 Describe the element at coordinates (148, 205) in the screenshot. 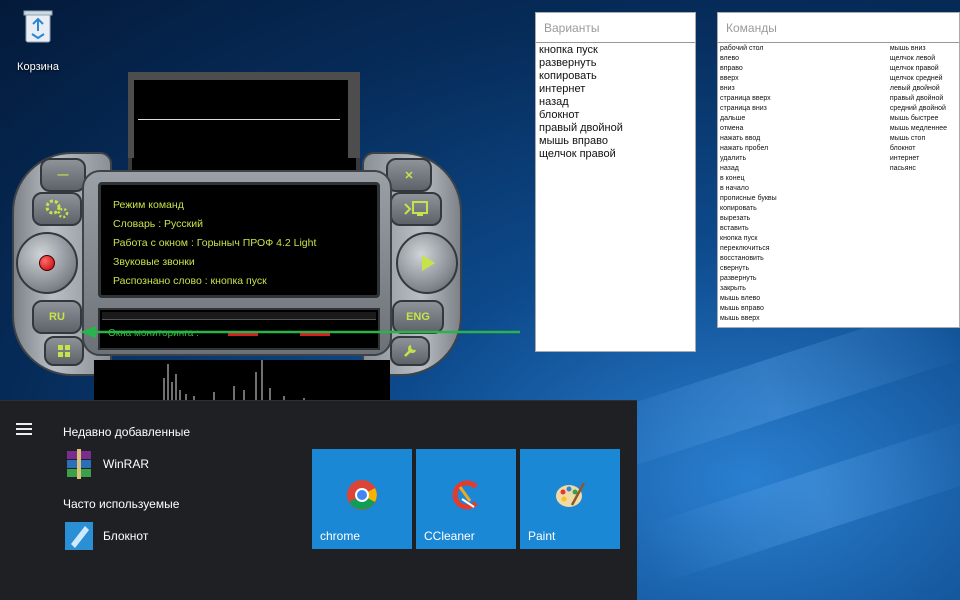

I see `display-line-mode: Режим команд` at that location.